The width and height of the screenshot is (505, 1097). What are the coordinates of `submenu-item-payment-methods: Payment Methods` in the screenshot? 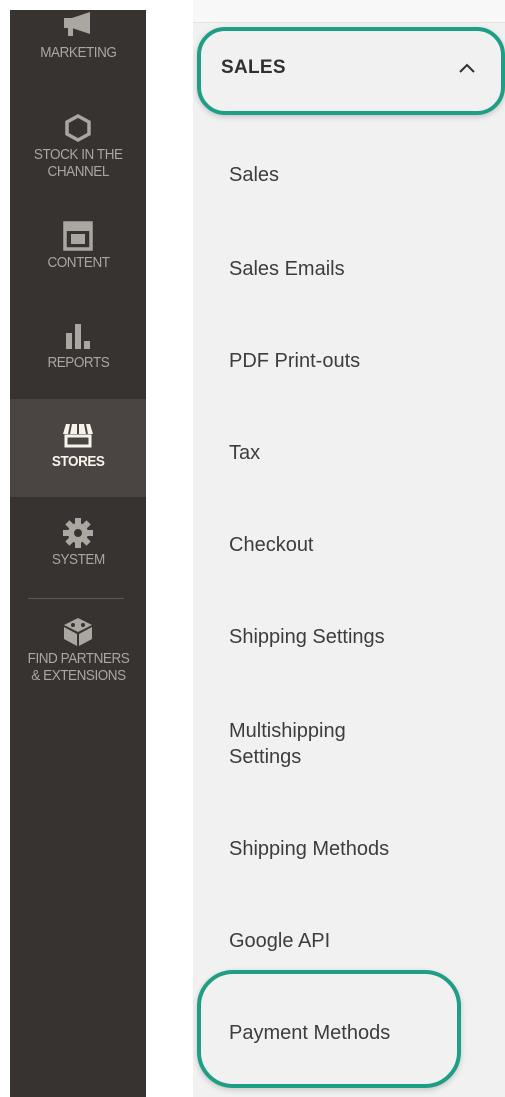 It's located at (309, 1033).